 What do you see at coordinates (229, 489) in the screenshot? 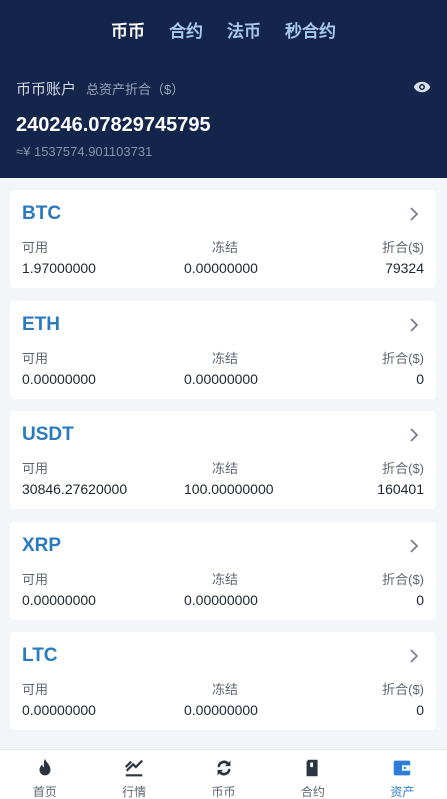
I see `frozen-value: 100.00000000` at bounding box center [229, 489].